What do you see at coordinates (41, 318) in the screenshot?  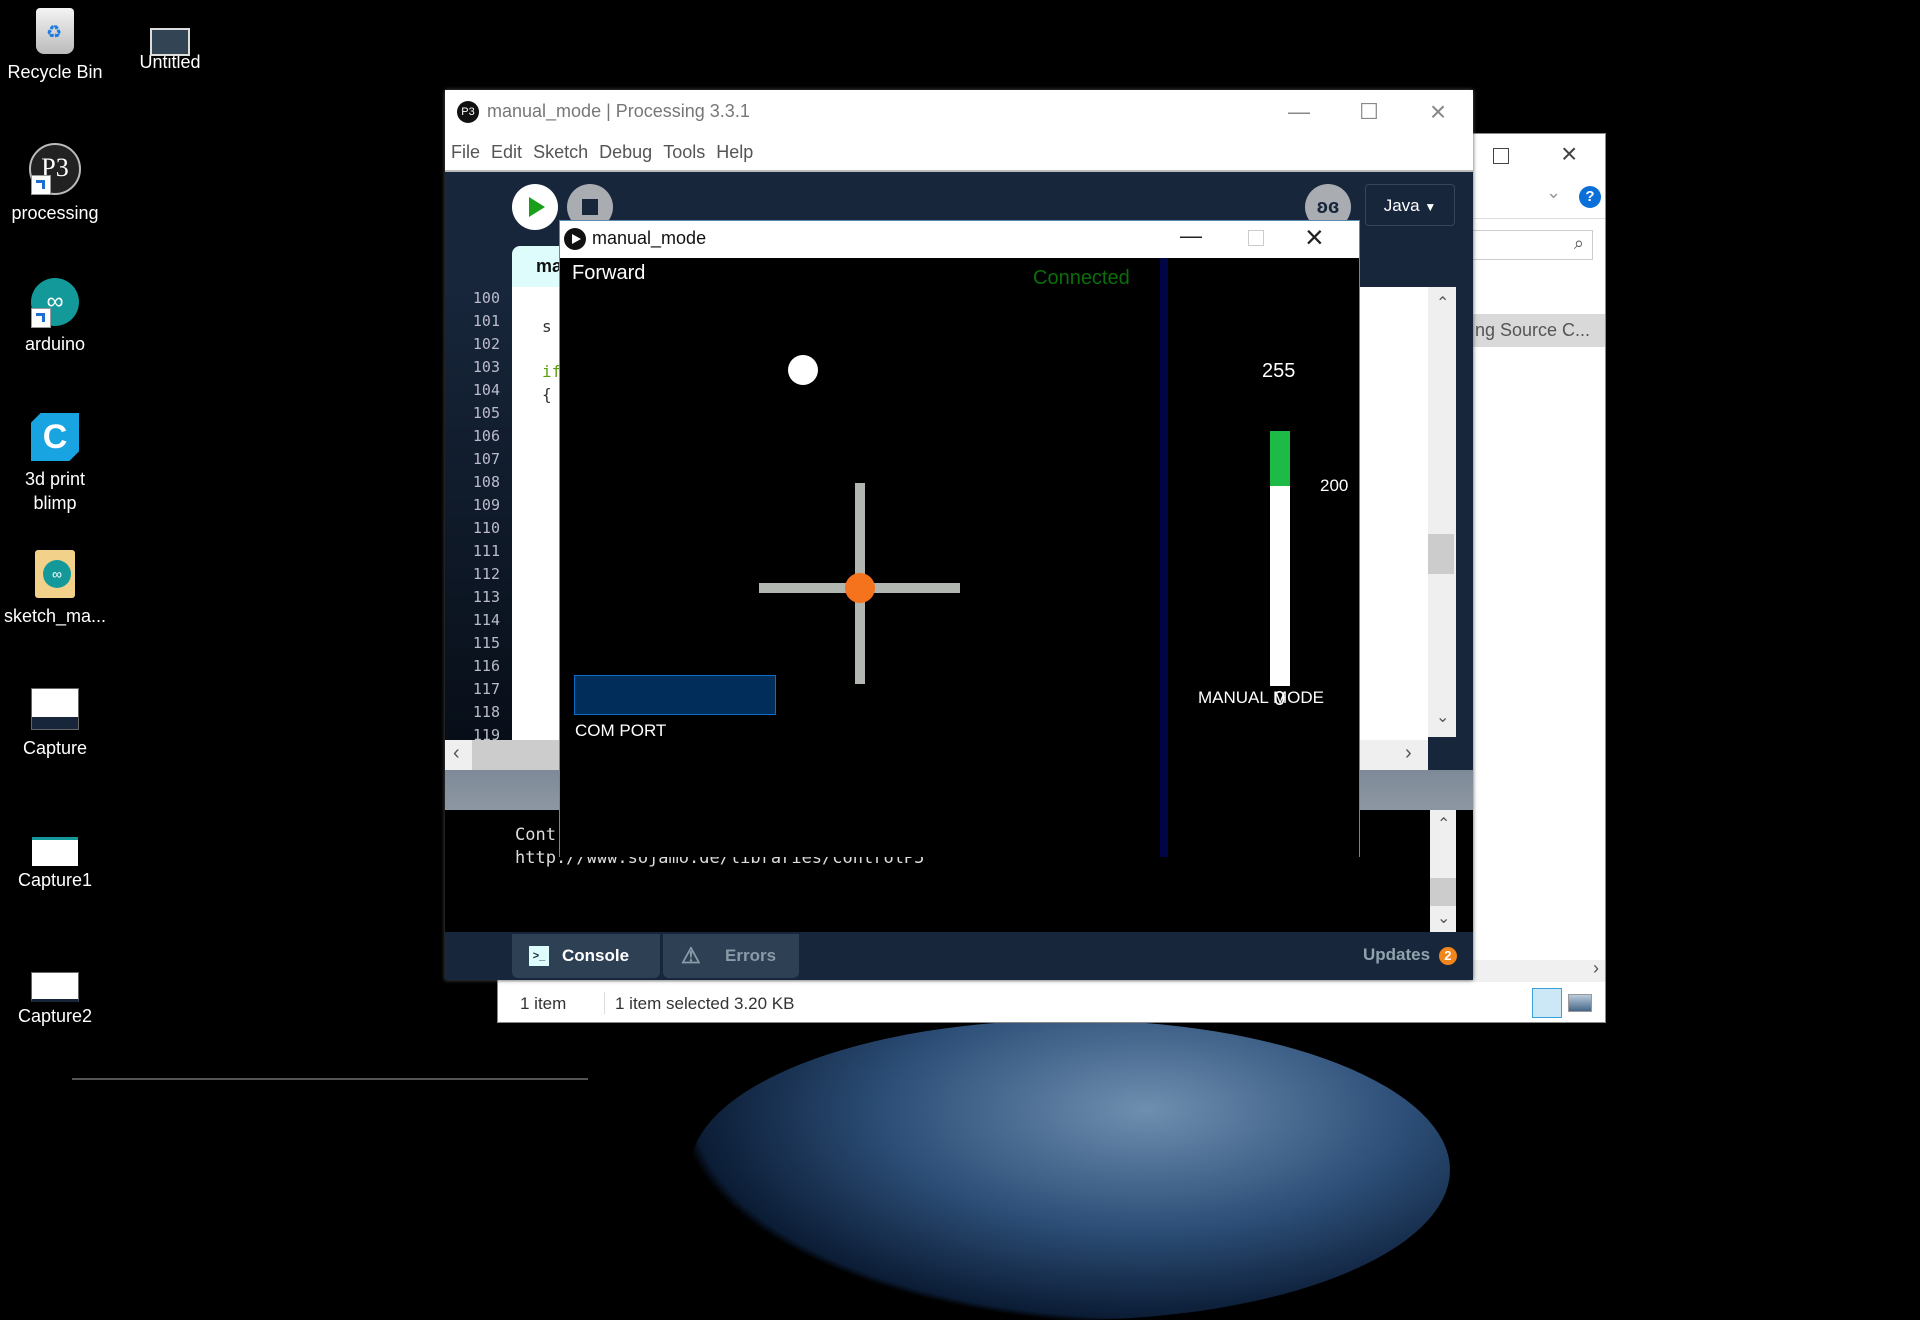 I see `shortcut-arrow-icon` at bounding box center [41, 318].